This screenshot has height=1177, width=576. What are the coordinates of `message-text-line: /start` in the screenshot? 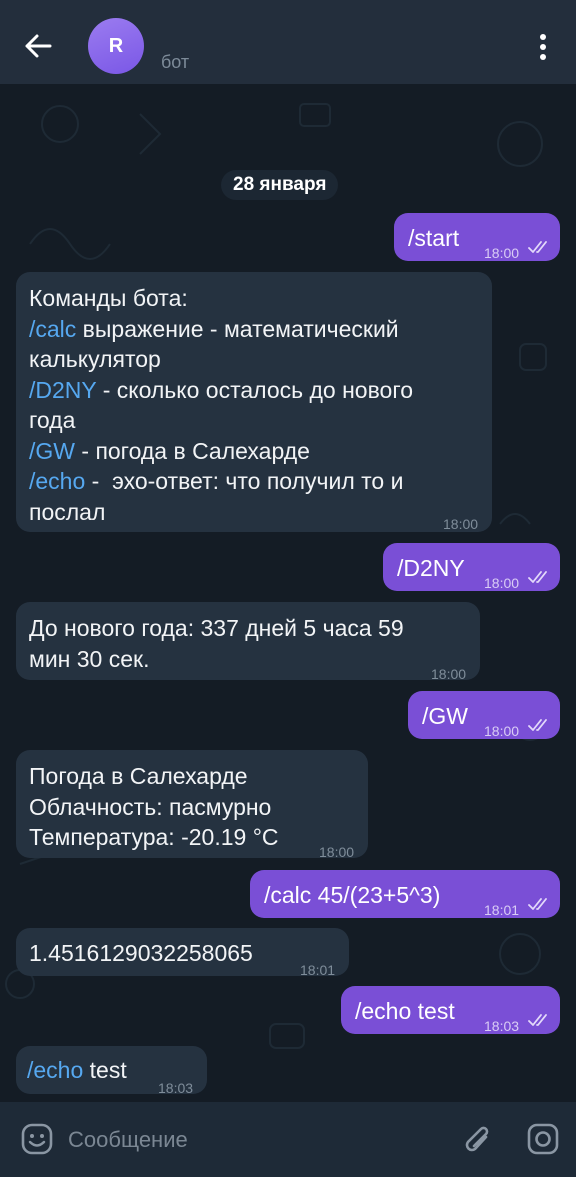 It's located at (434, 238).